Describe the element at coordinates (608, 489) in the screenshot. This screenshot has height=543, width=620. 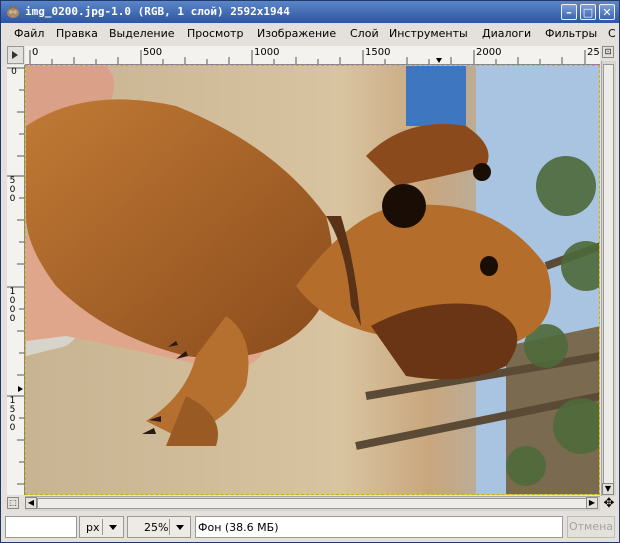
I see `scroll-down-icon: ▼` at that location.